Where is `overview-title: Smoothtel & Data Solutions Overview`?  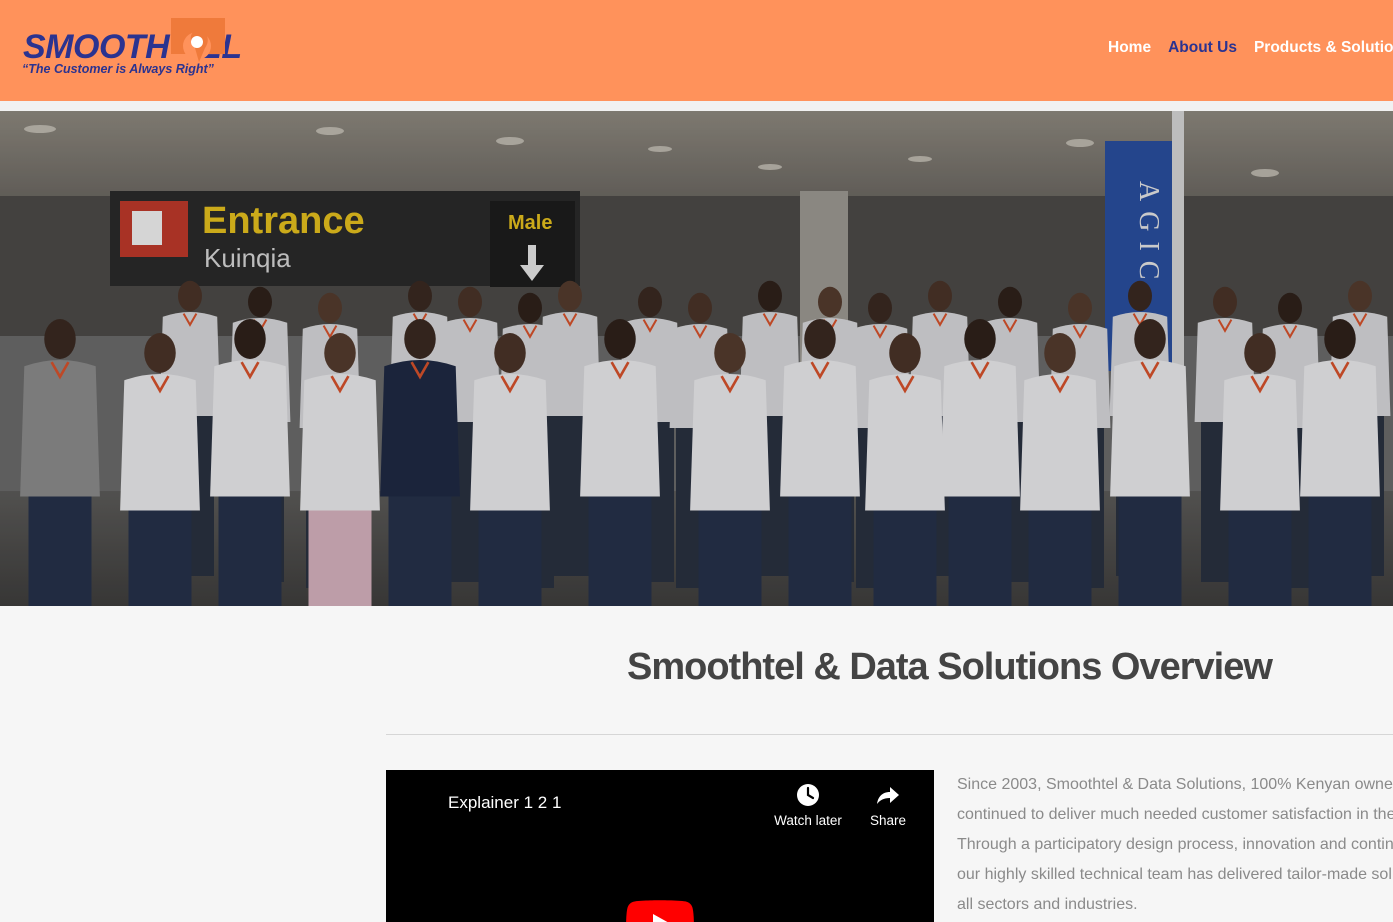
overview-title: Smoothtel & Data Solutions Overview is located at coordinates (950, 667).